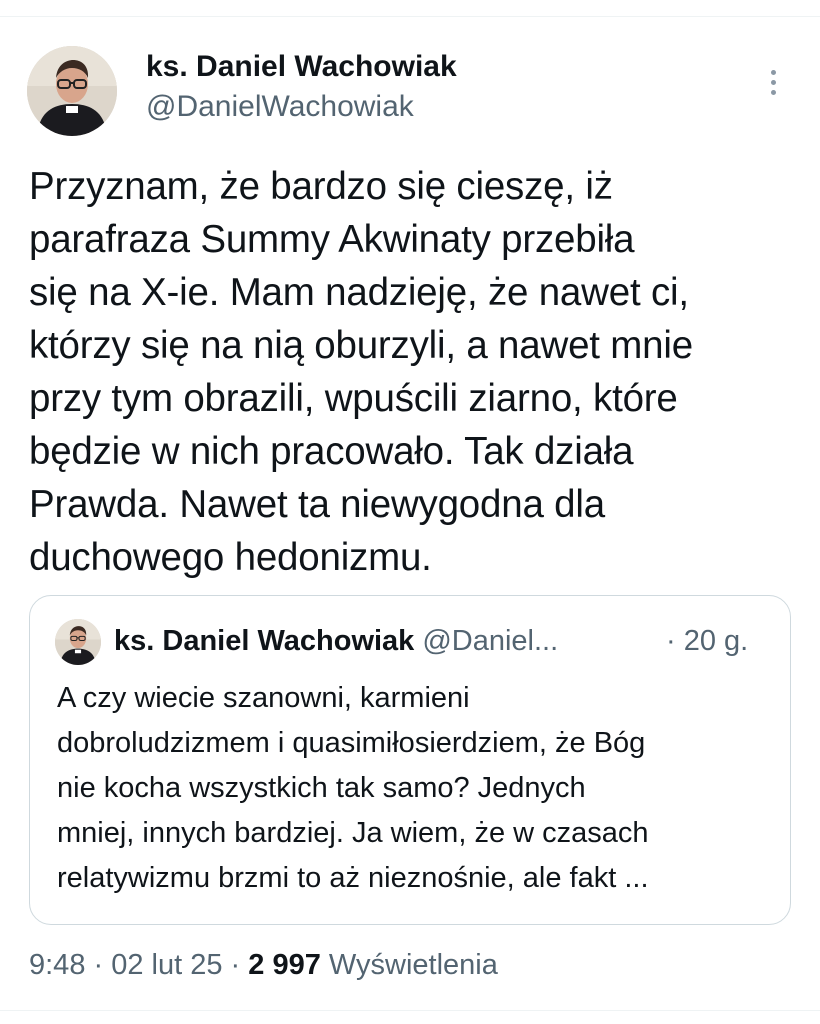 The width and height of the screenshot is (820, 1024). What do you see at coordinates (410, 1010) in the screenshot?
I see `bottom-divider` at bounding box center [410, 1010].